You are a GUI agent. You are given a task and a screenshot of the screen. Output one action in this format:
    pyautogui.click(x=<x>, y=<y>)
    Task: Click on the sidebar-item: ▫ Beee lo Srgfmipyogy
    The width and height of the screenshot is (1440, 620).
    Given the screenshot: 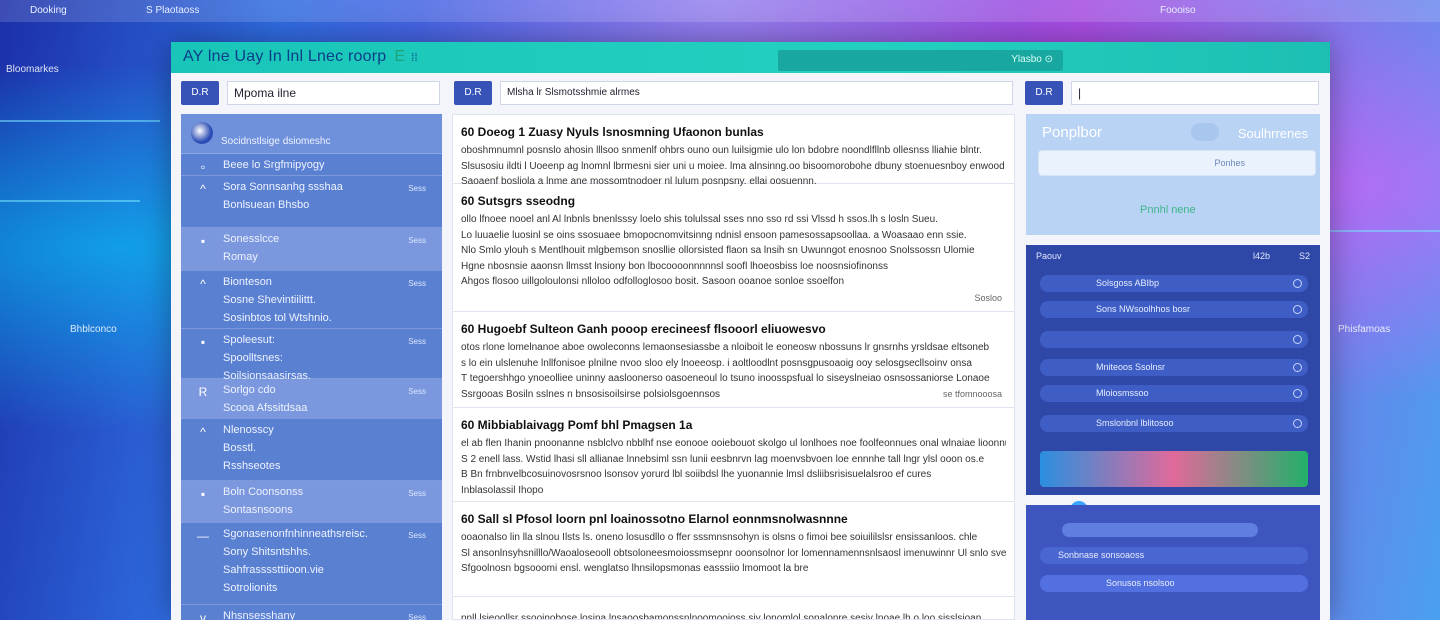 What is the action you would take?
    pyautogui.click(x=311, y=165)
    